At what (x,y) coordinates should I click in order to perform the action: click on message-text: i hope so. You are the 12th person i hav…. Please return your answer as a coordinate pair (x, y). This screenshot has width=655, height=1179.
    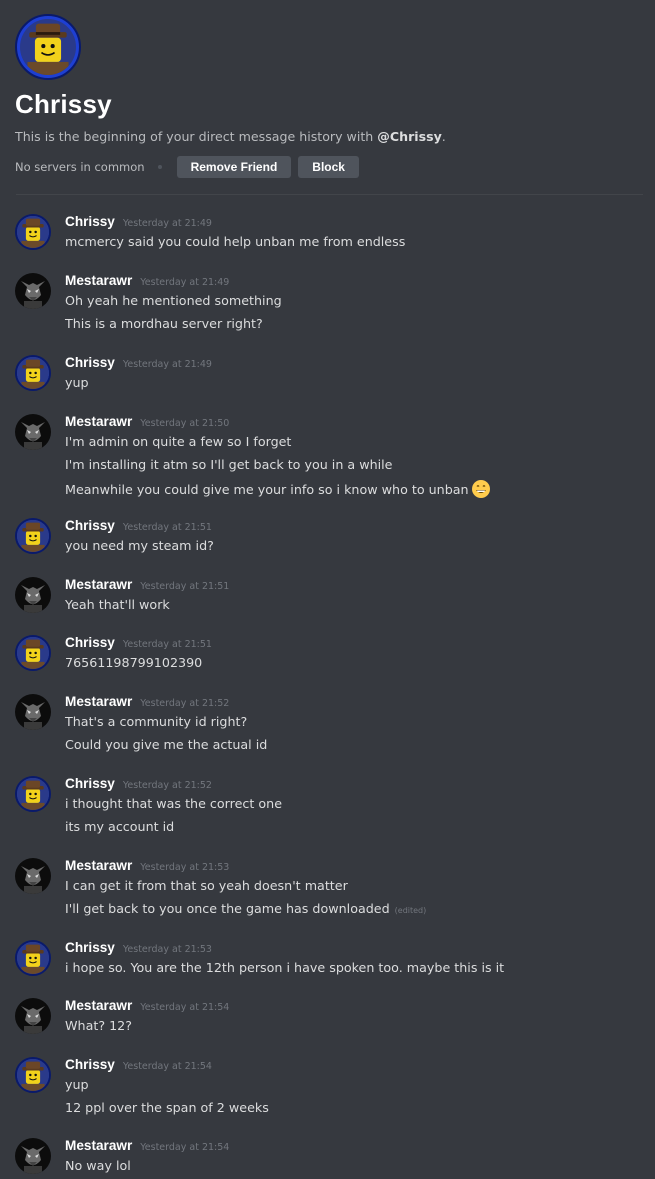
    Looking at the image, I should click on (284, 968).